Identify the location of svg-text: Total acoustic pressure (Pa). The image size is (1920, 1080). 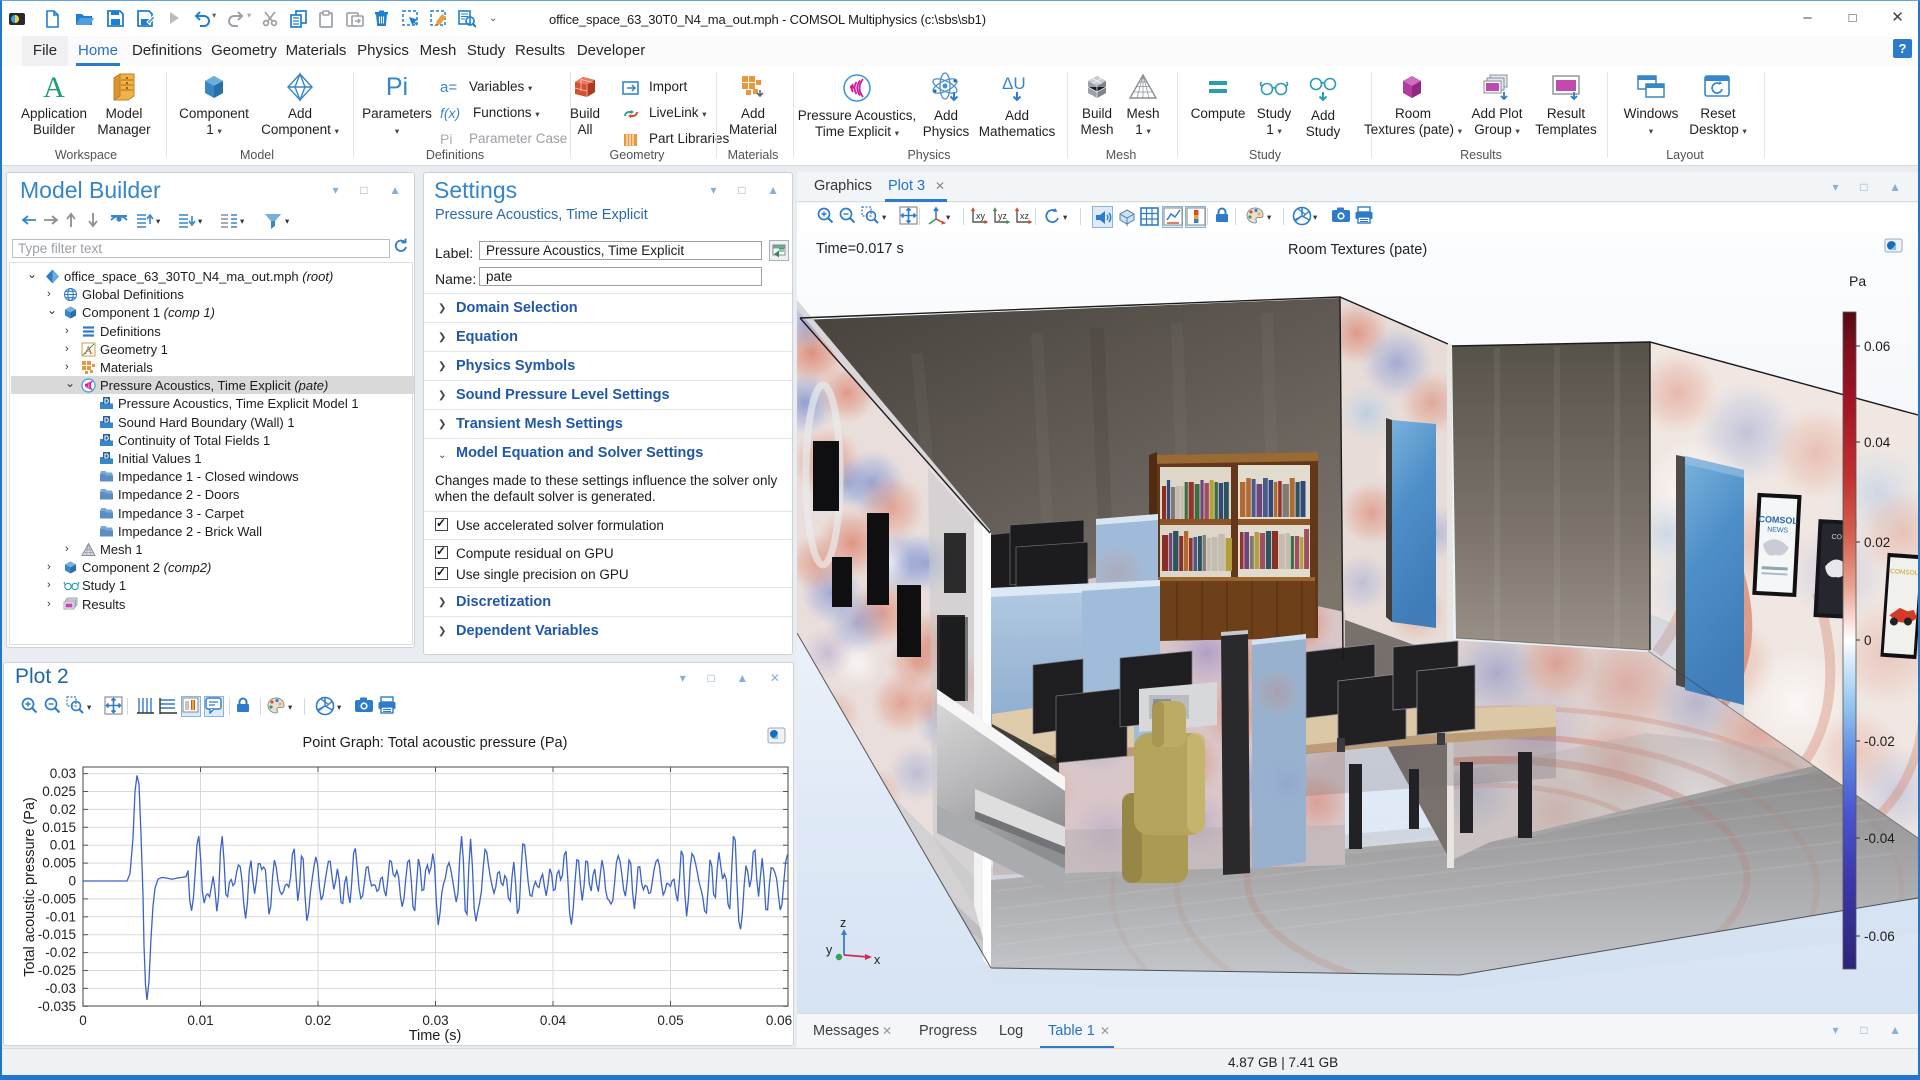
(30, 887).